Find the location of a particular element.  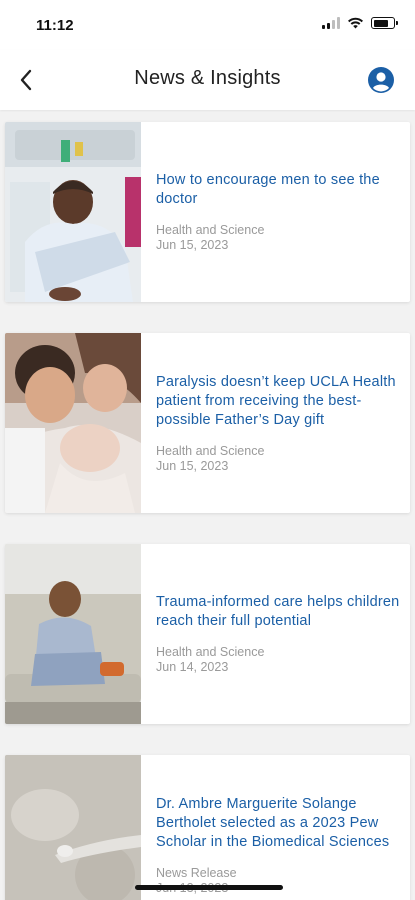

status-icons is located at coordinates (360, 23).